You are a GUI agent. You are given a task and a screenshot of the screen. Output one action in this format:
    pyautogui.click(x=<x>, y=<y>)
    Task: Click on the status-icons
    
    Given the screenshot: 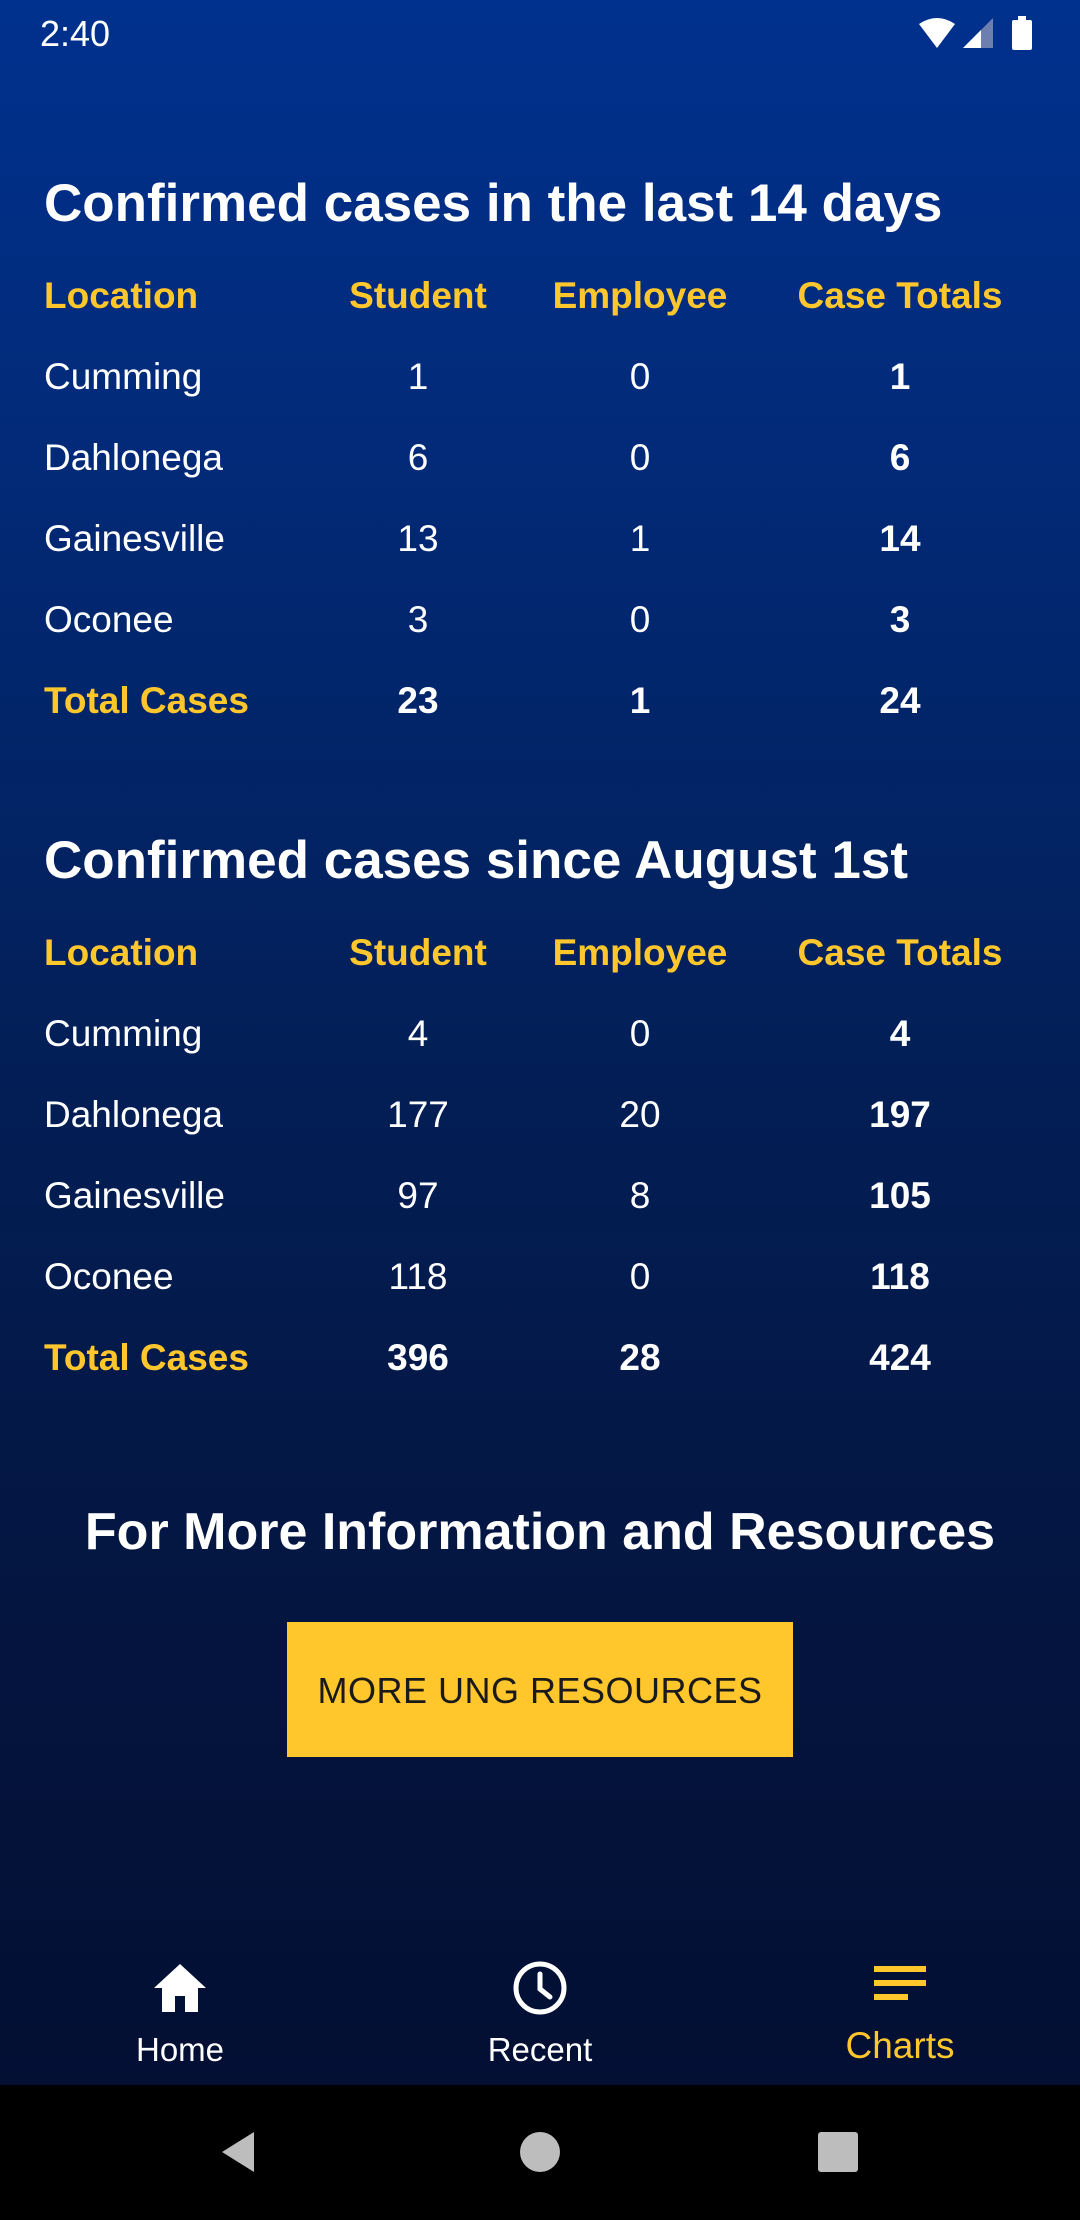 What is the action you would take?
    pyautogui.click(x=975, y=33)
    